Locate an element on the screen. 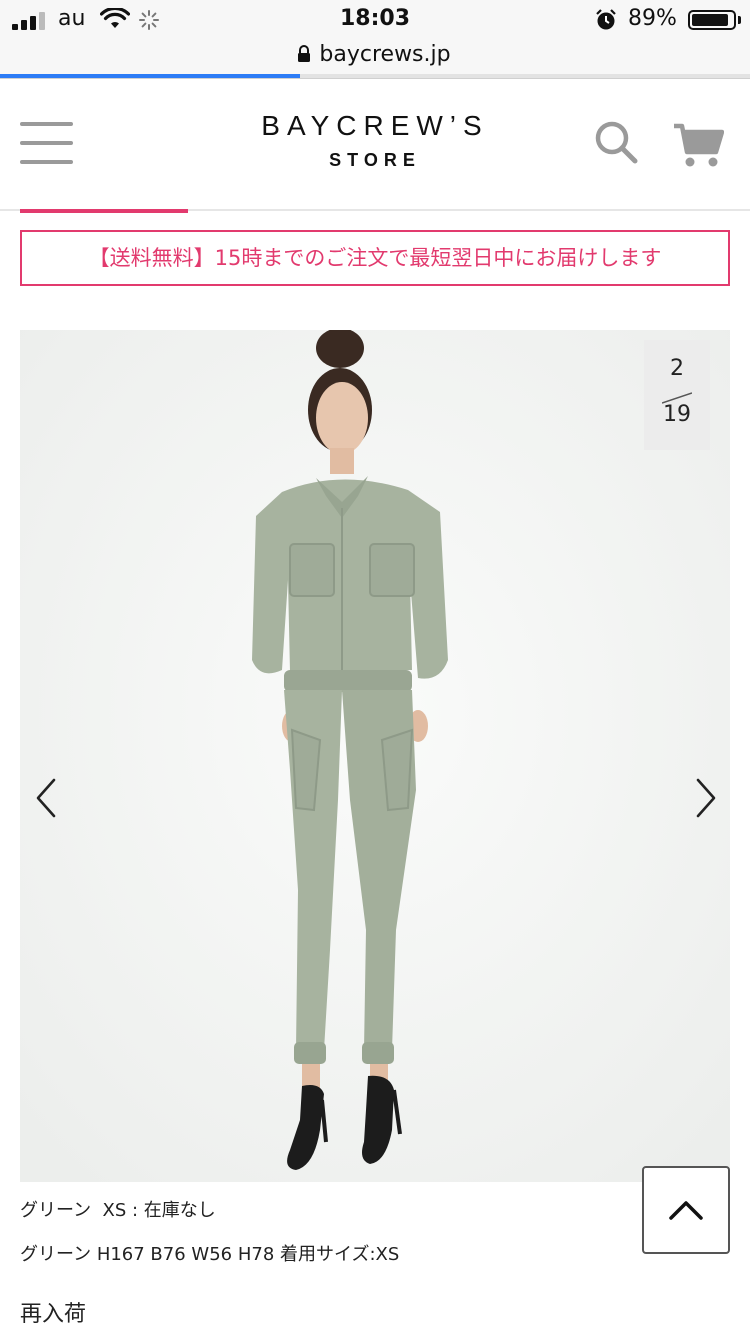  carrier-label: au is located at coordinates (72, 18).